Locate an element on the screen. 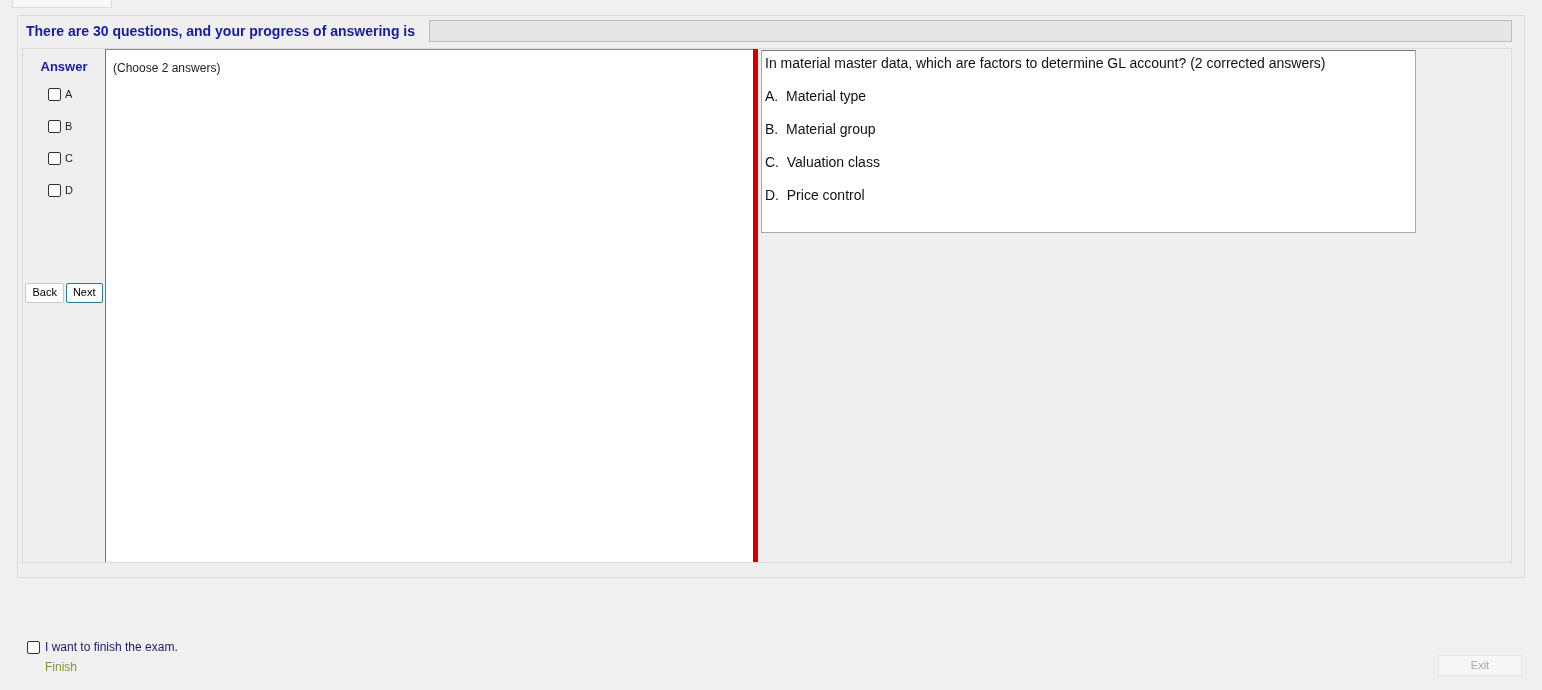  instruction-text: (Choose 2 answers) is located at coordinates (167, 68).